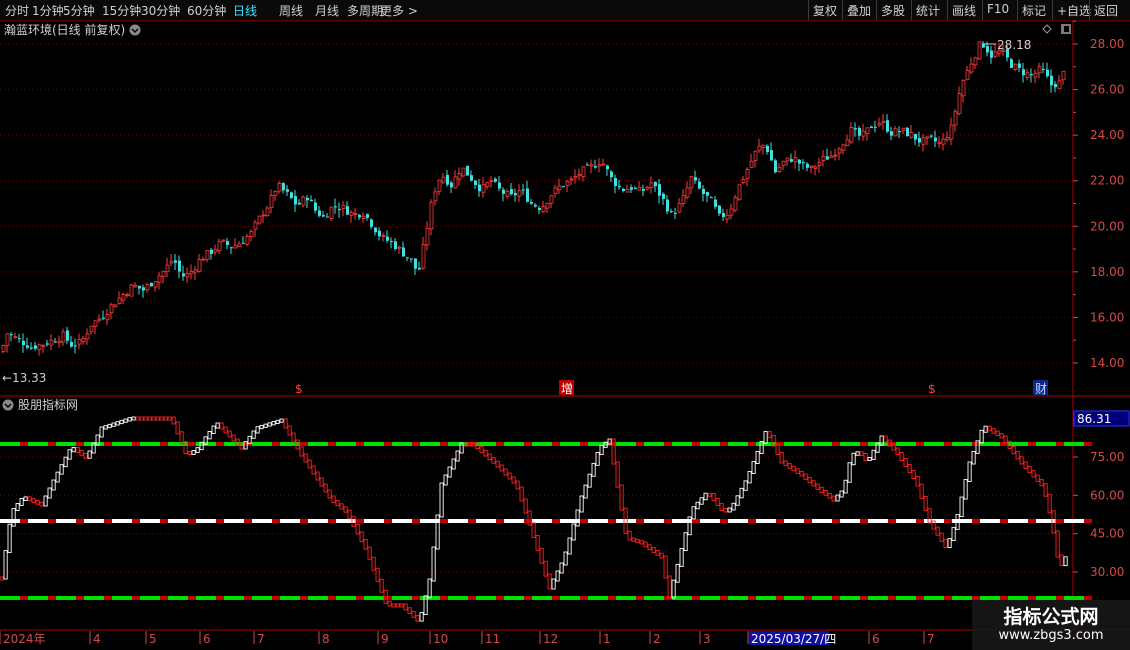 This screenshot has height=650, width=1130. I want to click on indicator-tick-label: 75.00, so click(1107, 457).